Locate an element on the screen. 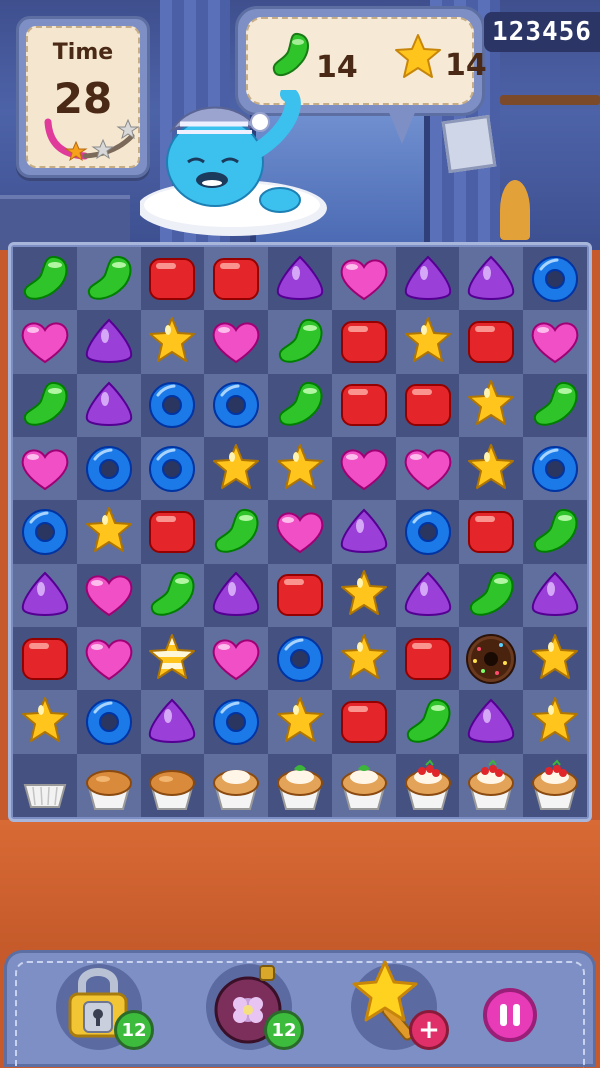 Image resolution: width=600 pixels, height=1068 pixels. board-cell-r3-c7 is located at coordinates (491, 468).